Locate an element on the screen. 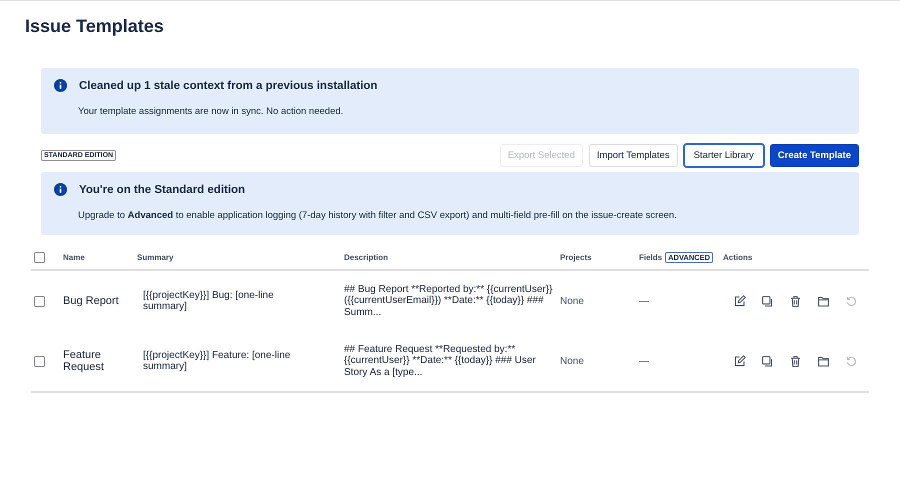 The width and height of the screenshot is (900, 496). column-header: Summary is located at coordinates (155, 257).